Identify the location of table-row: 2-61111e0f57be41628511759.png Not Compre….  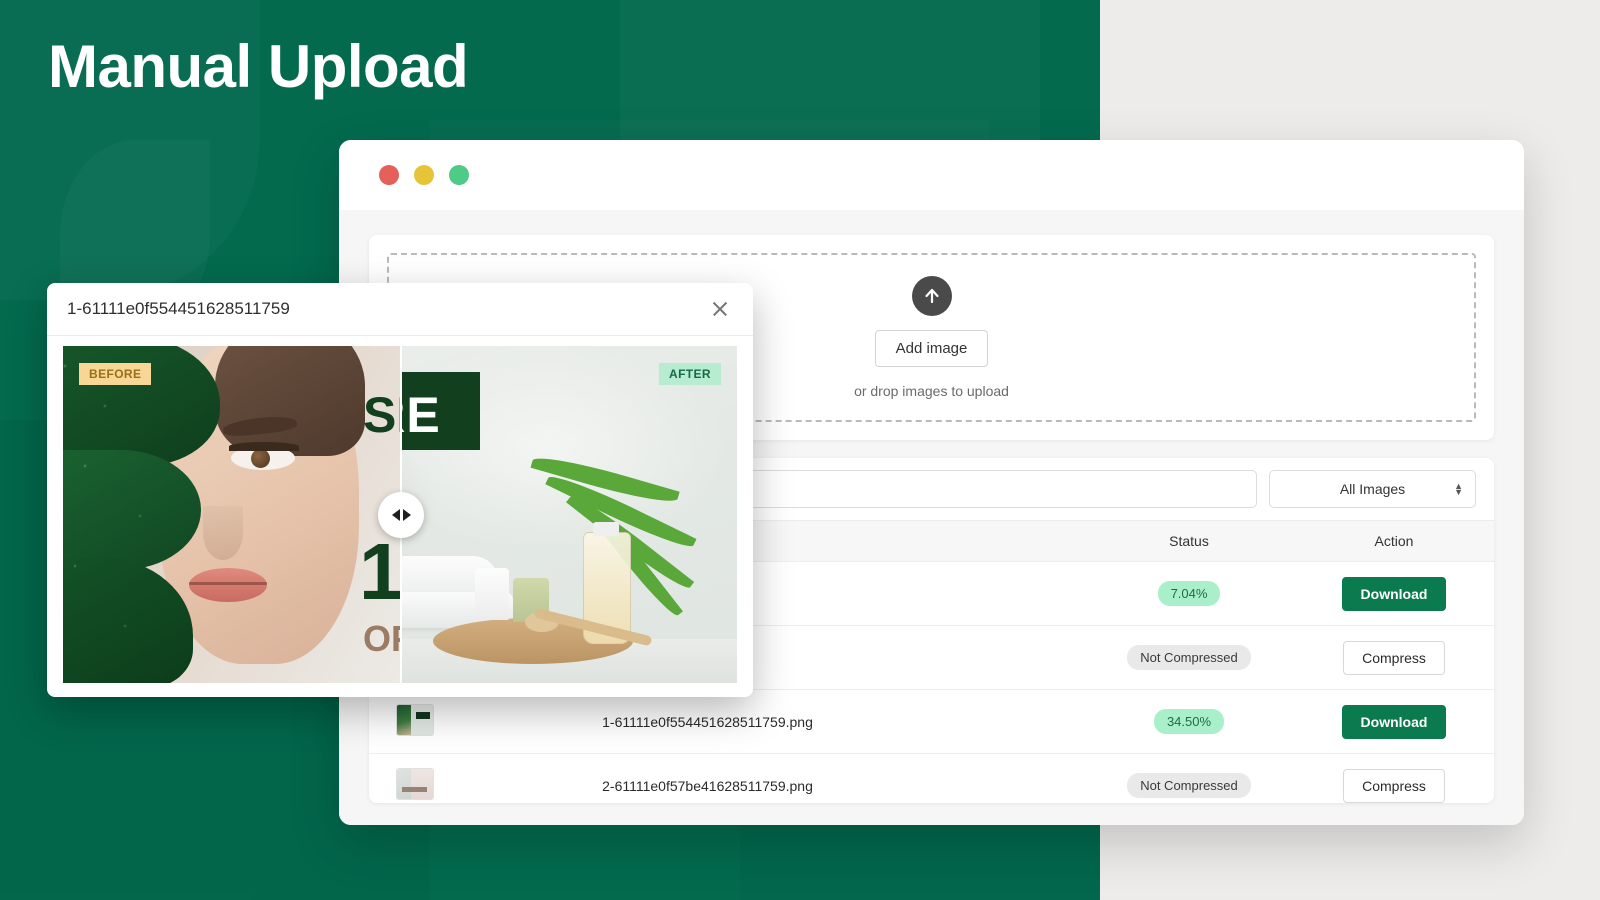
(931, 778).